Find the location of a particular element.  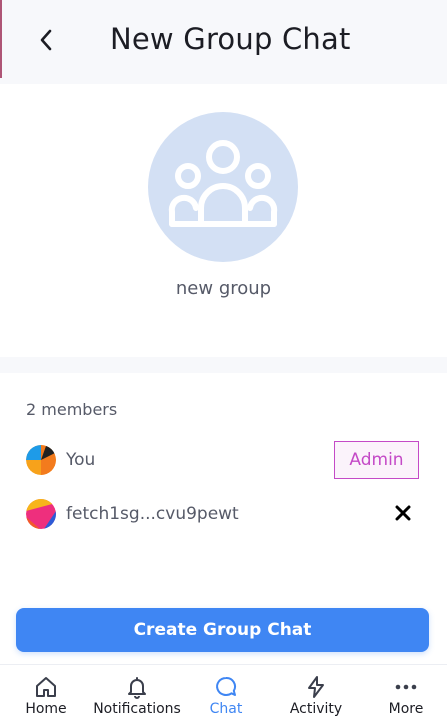

group-name: new group is located at coordinates (223, 288).